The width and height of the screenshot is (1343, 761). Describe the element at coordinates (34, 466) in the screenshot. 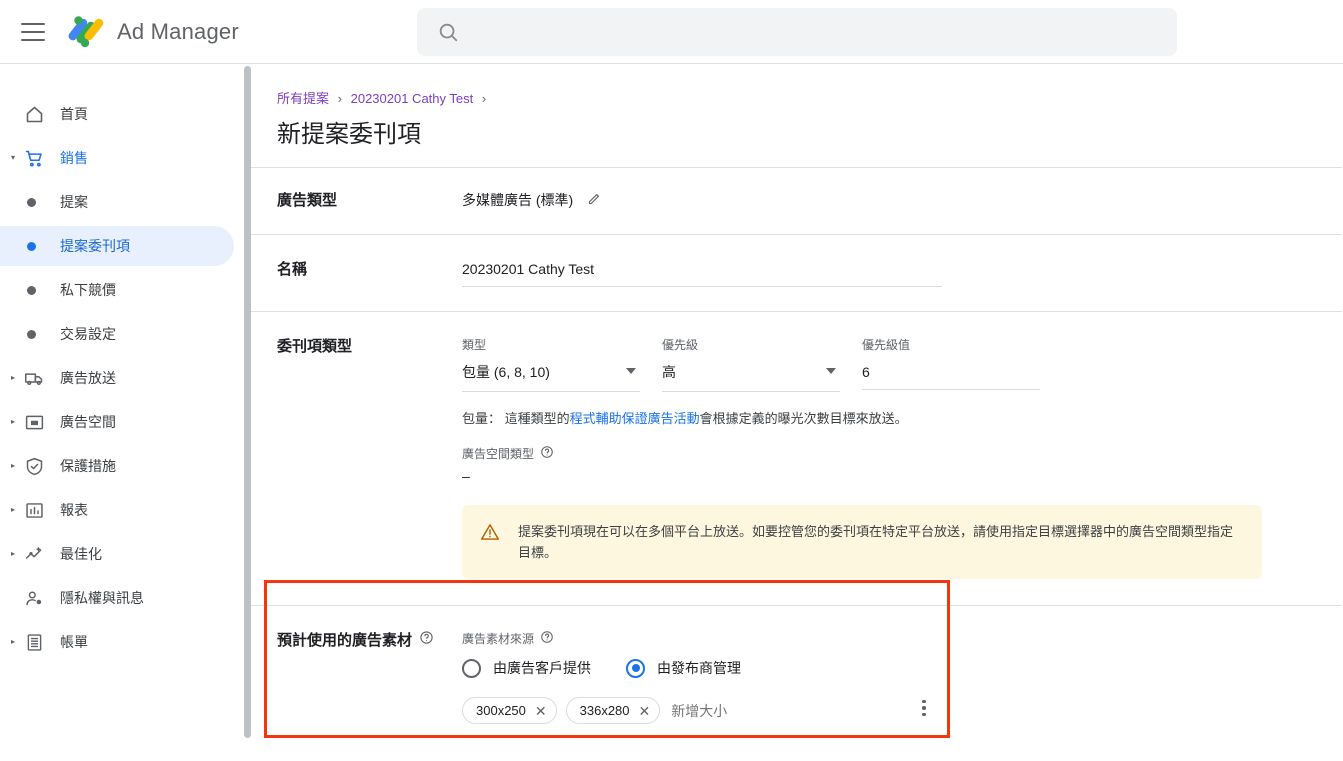

I see `shield-icon` at that location.